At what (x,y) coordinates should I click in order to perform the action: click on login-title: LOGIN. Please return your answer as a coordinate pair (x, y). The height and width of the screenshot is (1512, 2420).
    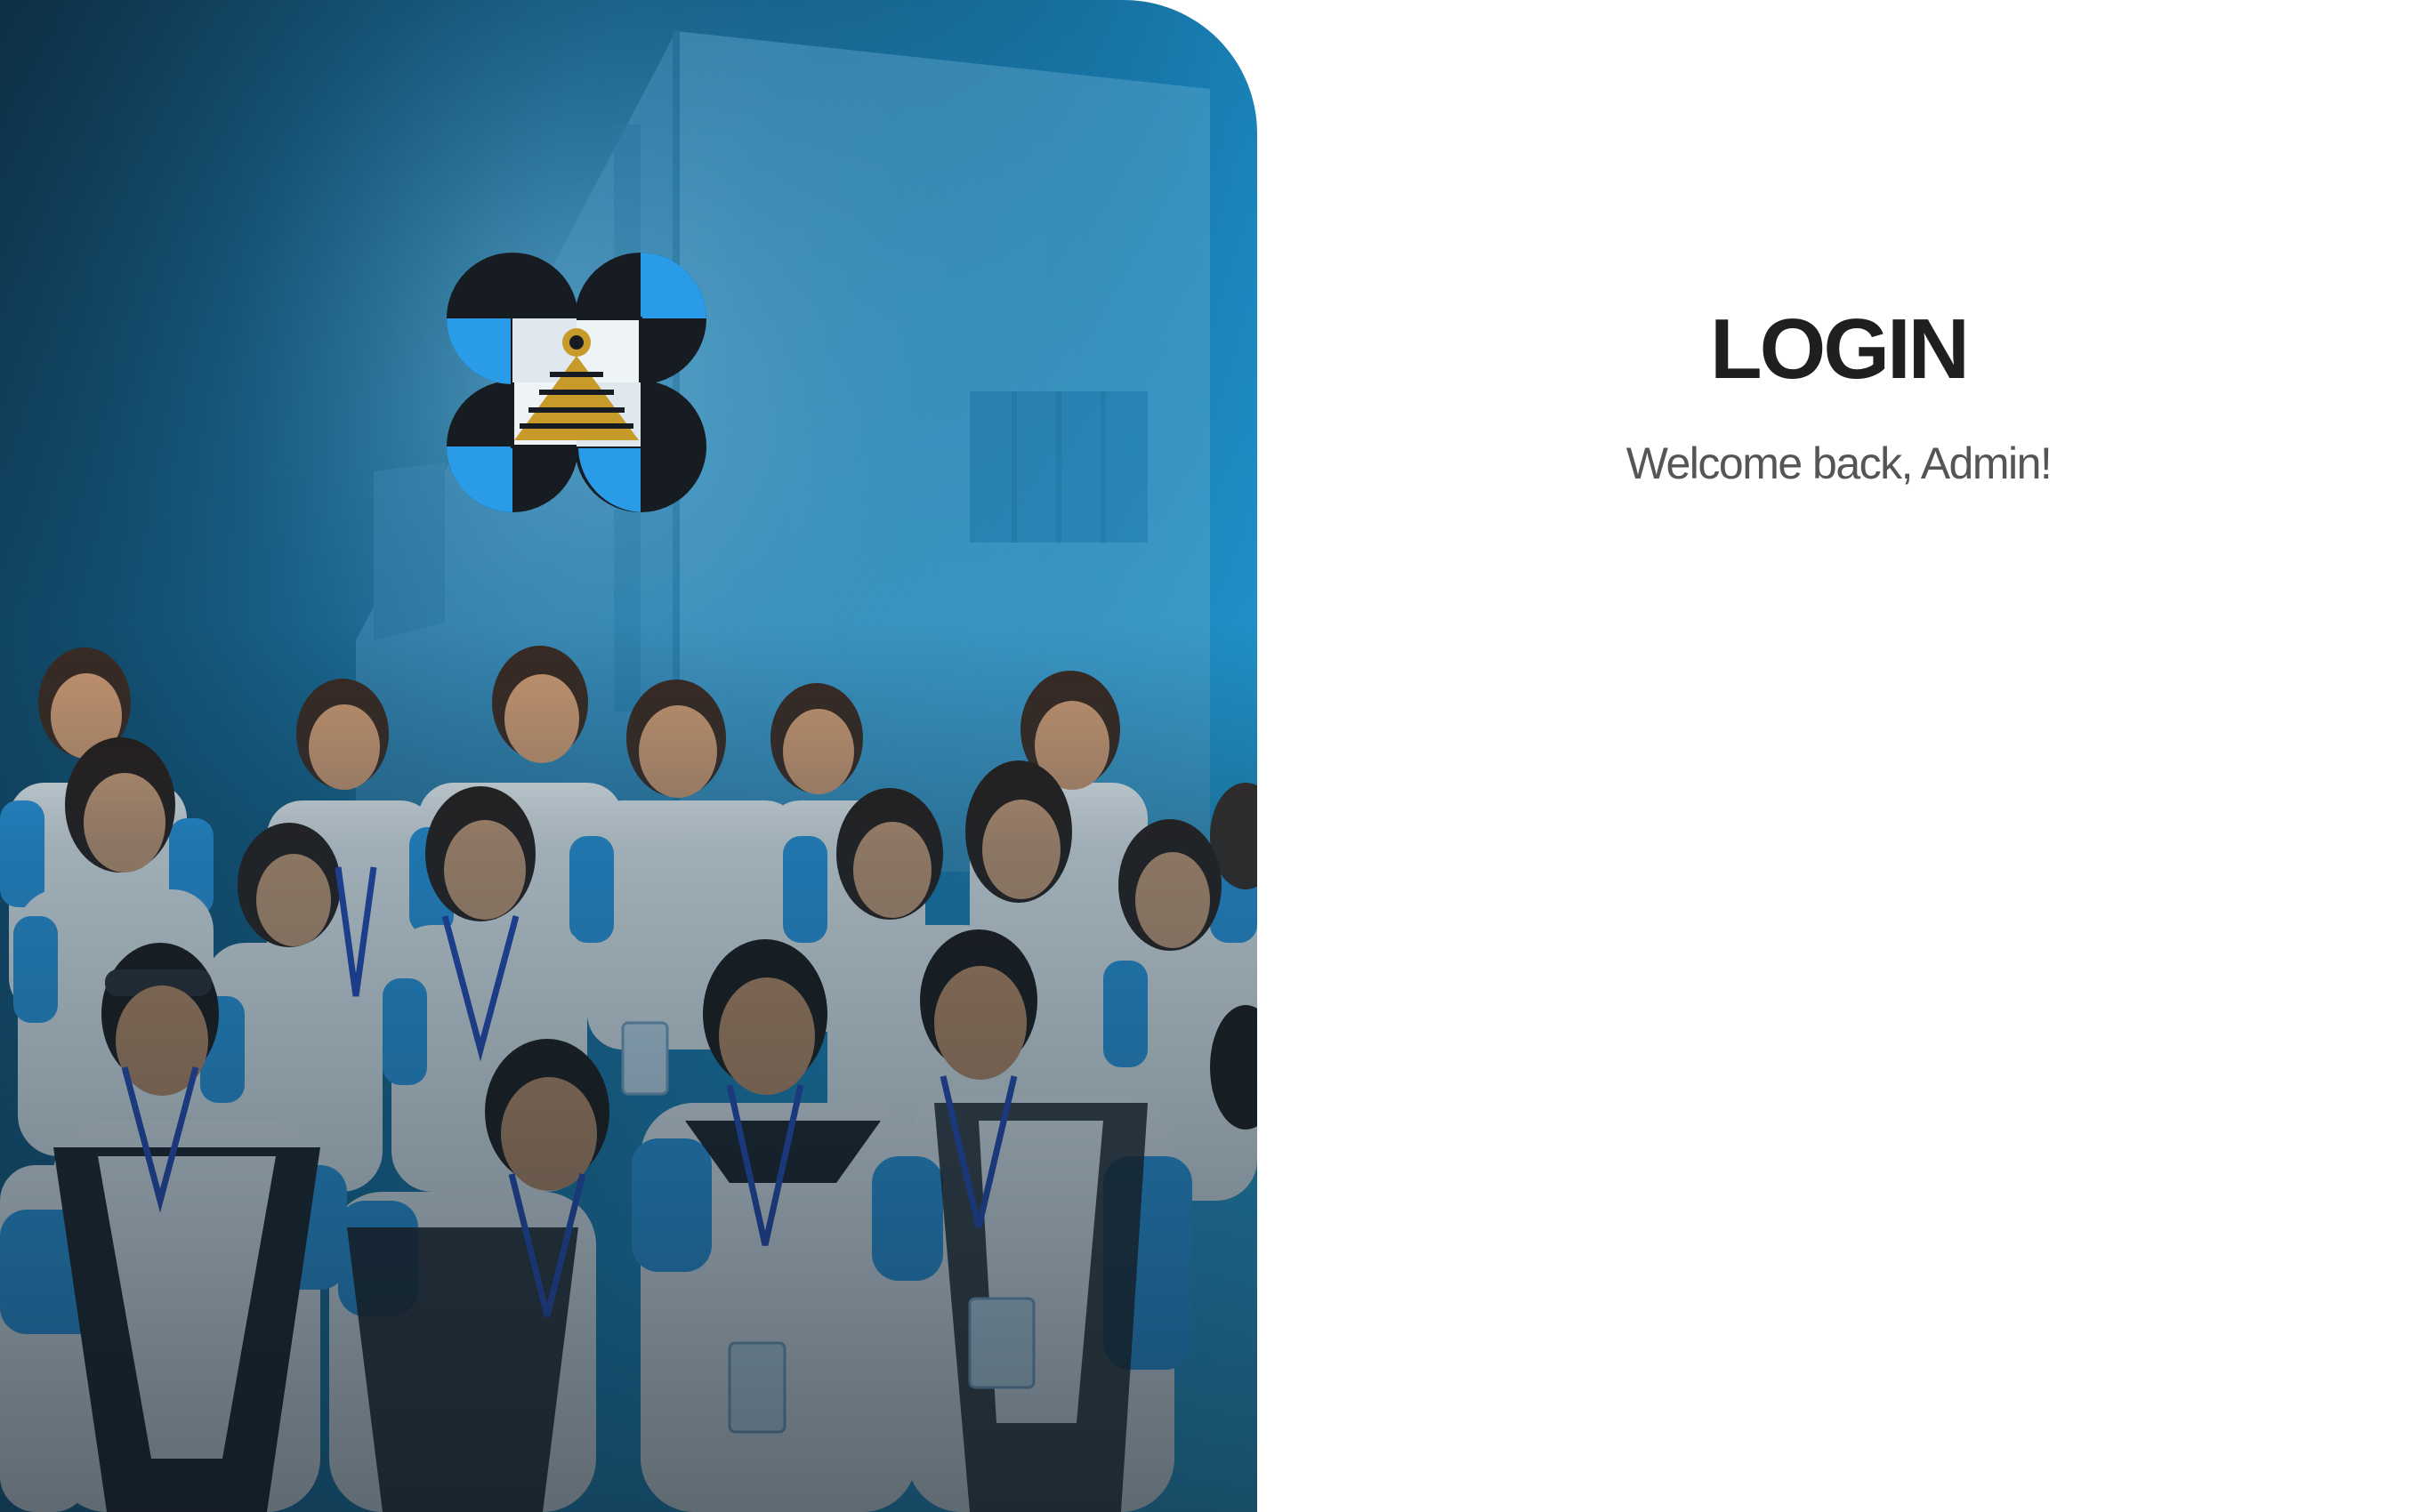
    Looking at the image, I should click on (1840, 349).